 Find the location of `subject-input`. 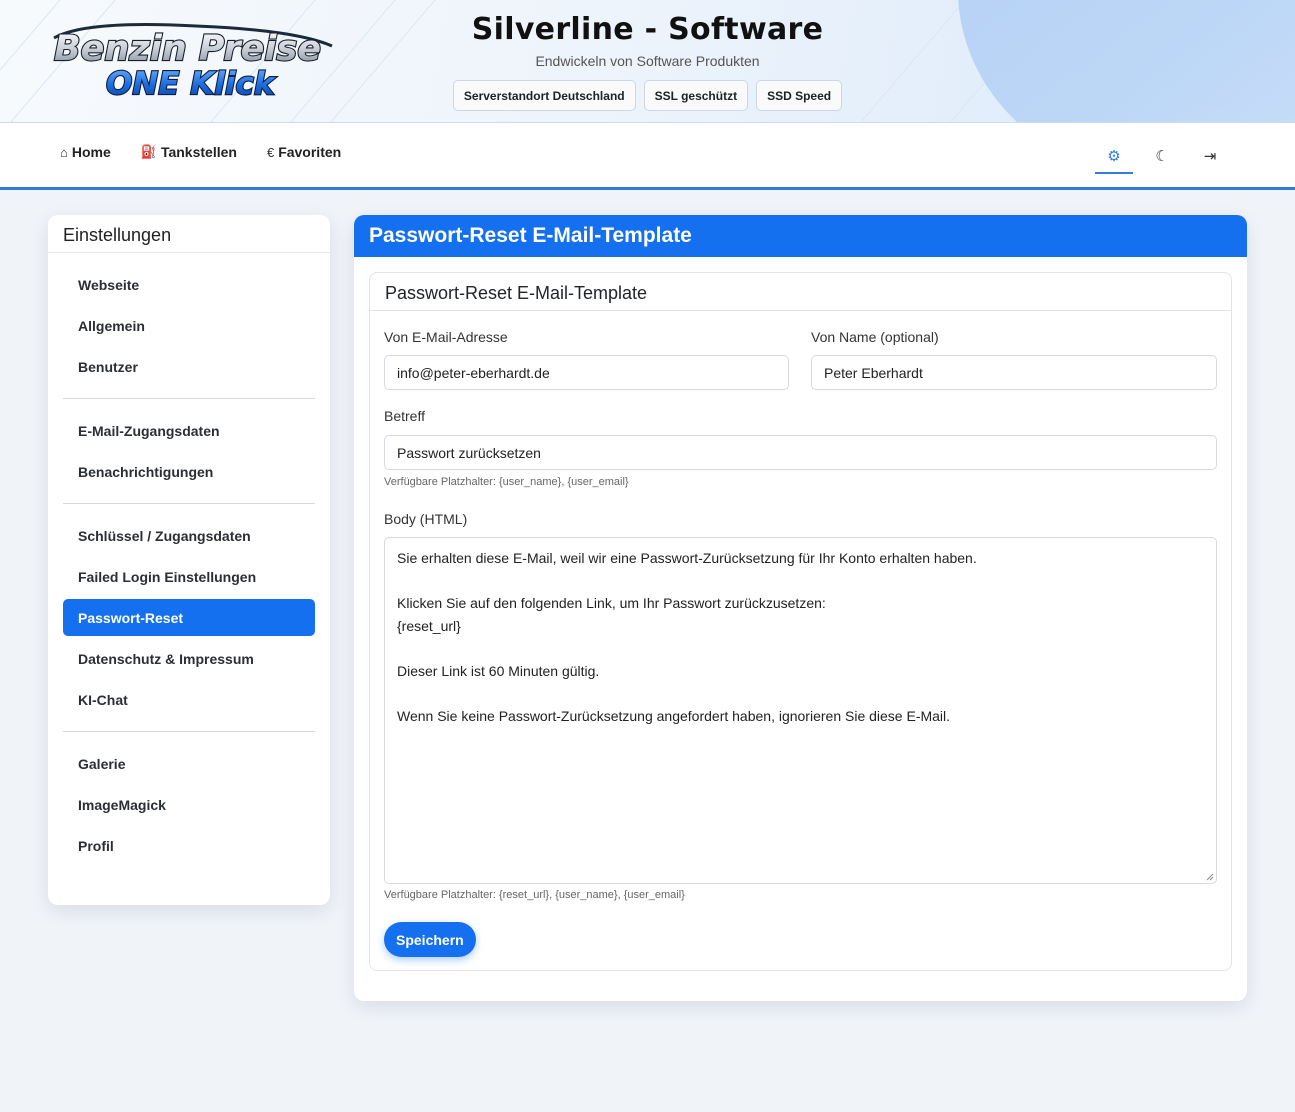

subject-input is located at coordinates (800, 452).